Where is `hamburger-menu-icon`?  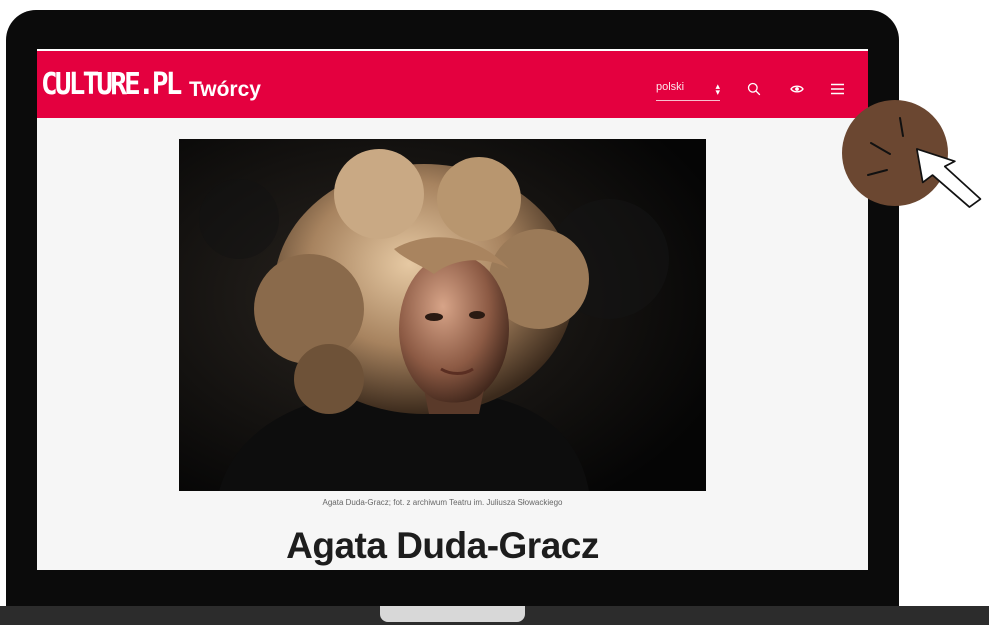 hamburger-menu-icon is located at coordinates (837, 89).